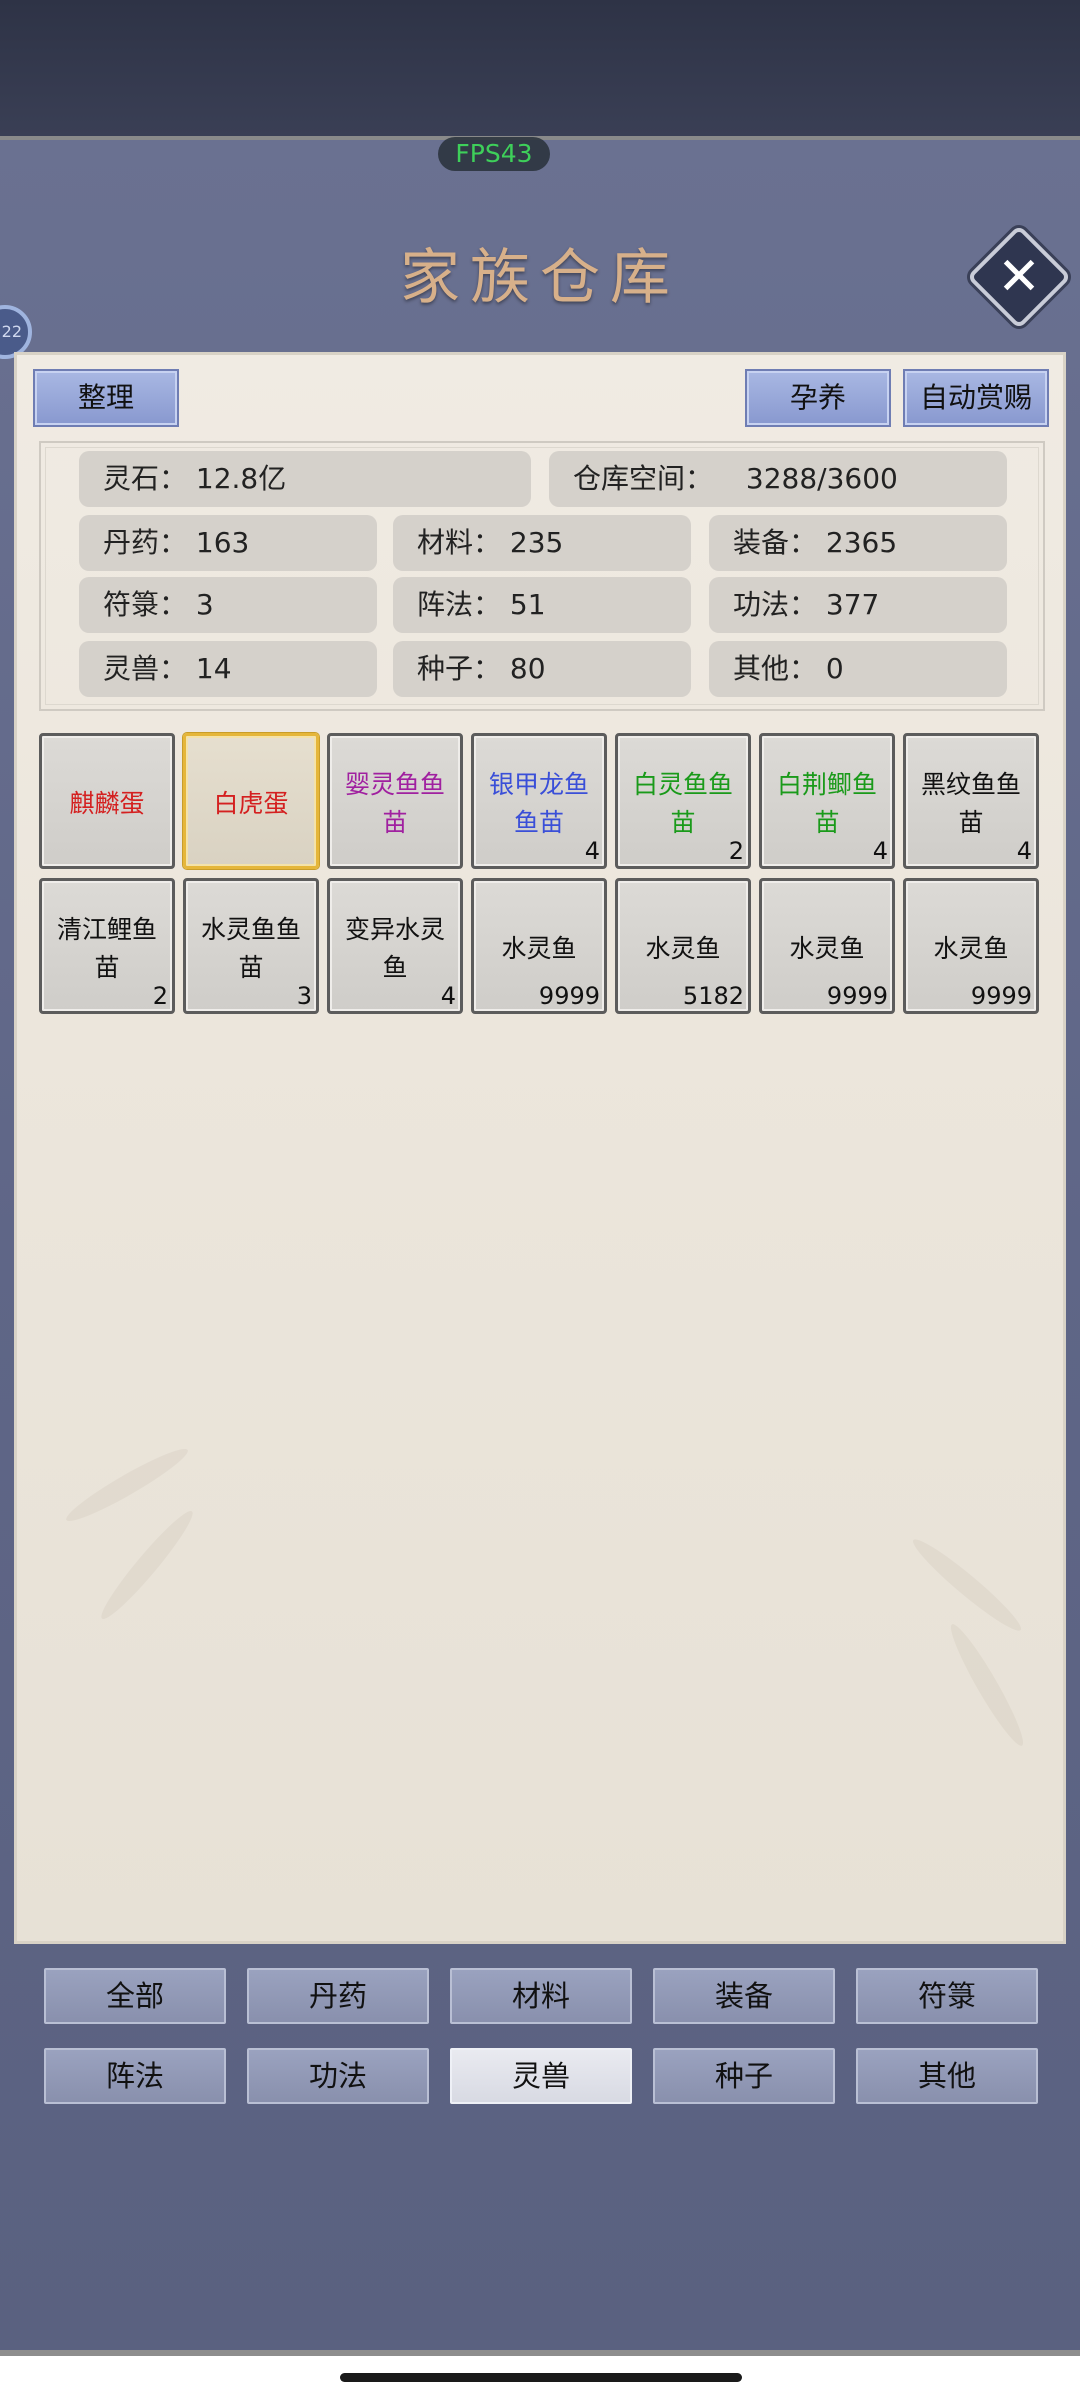  I want to click on item-slot: 水灵鱼鱼苗 3, so click(251, 946).